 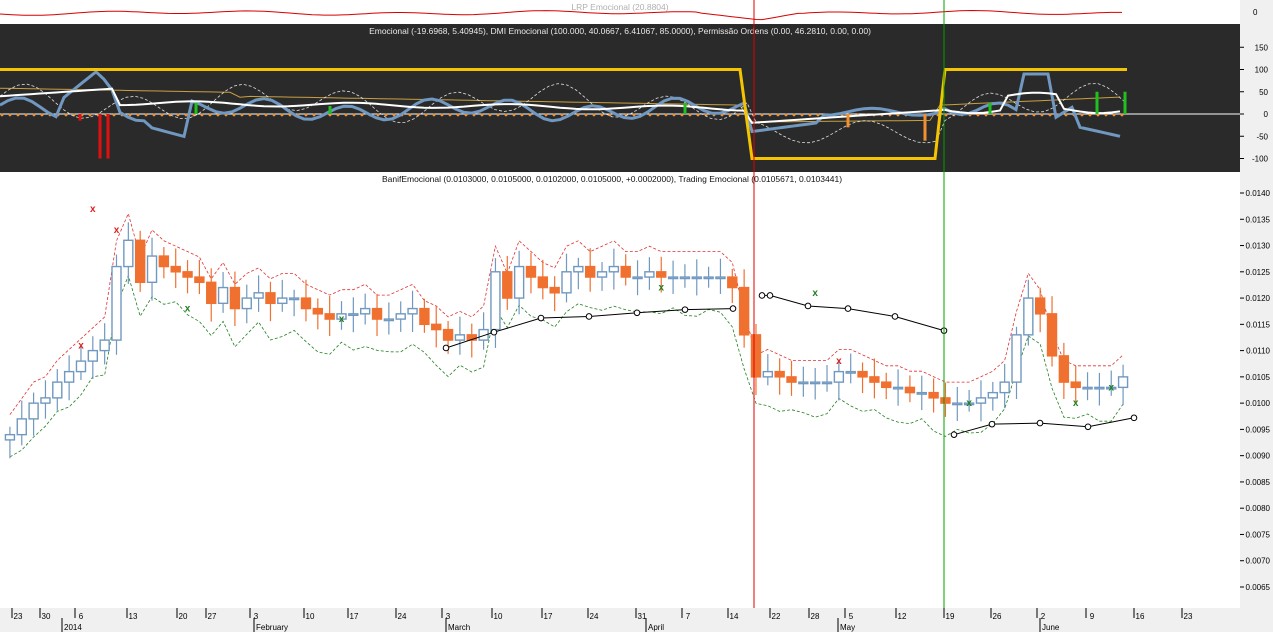 What do you see at coordinates (1258, 508) in the screenshot?
I see `price-y-label: 0.0080` at bounding box center [1258, 508].